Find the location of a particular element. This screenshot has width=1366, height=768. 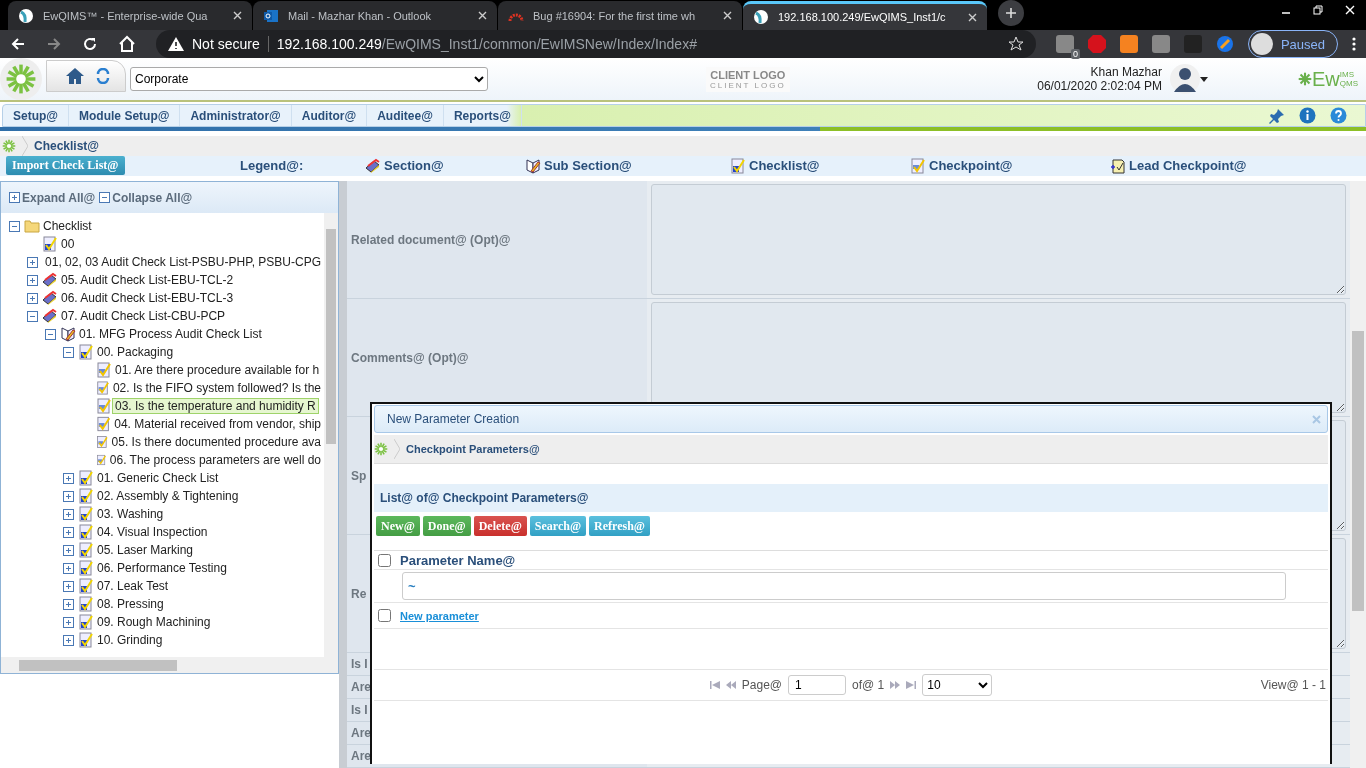

tile-extension-icon is located at coordinates (1160, 44).